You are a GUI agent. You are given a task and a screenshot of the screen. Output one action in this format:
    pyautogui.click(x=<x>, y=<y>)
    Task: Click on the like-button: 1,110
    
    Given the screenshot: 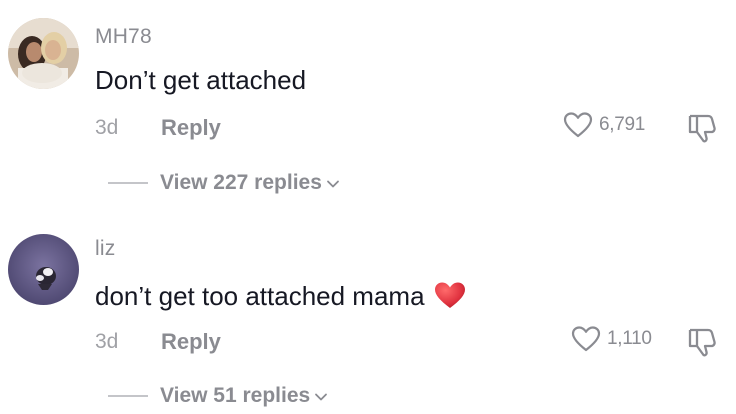 What is the action you would take?
    pyautogui.click(x=611, y=339)
    